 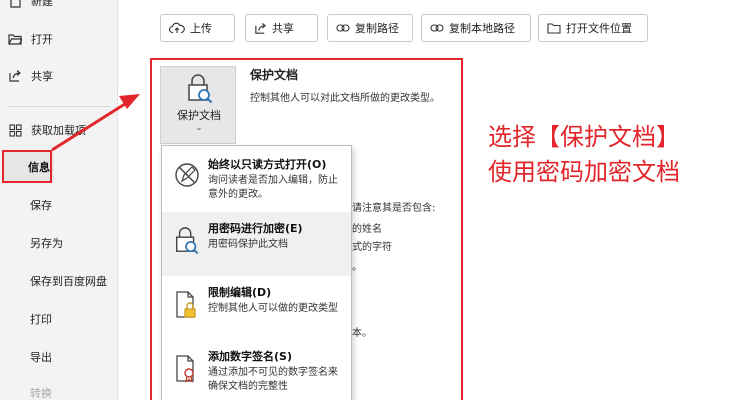 I want to click on red-arrow-annotation, so click(x=95, y=123).